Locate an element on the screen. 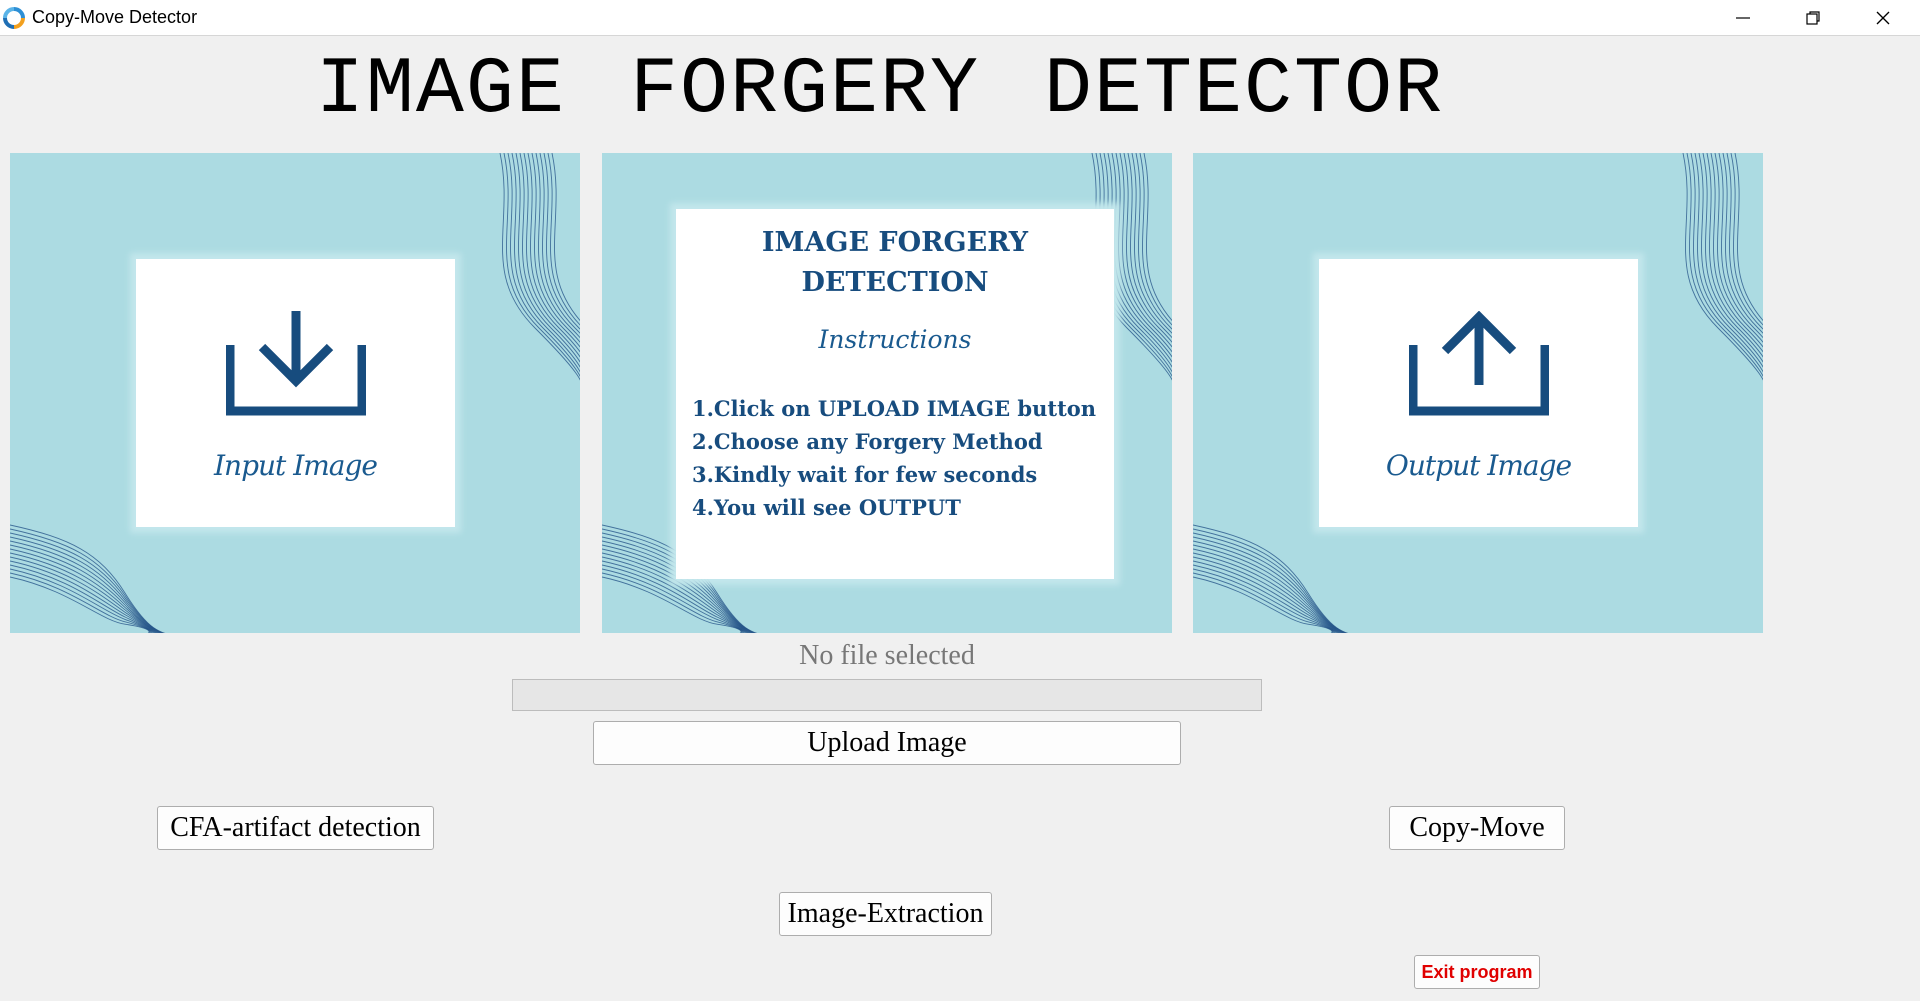  app-heading: IMAGE FORGERY DETECTOR is located at coordinates (880, 90).